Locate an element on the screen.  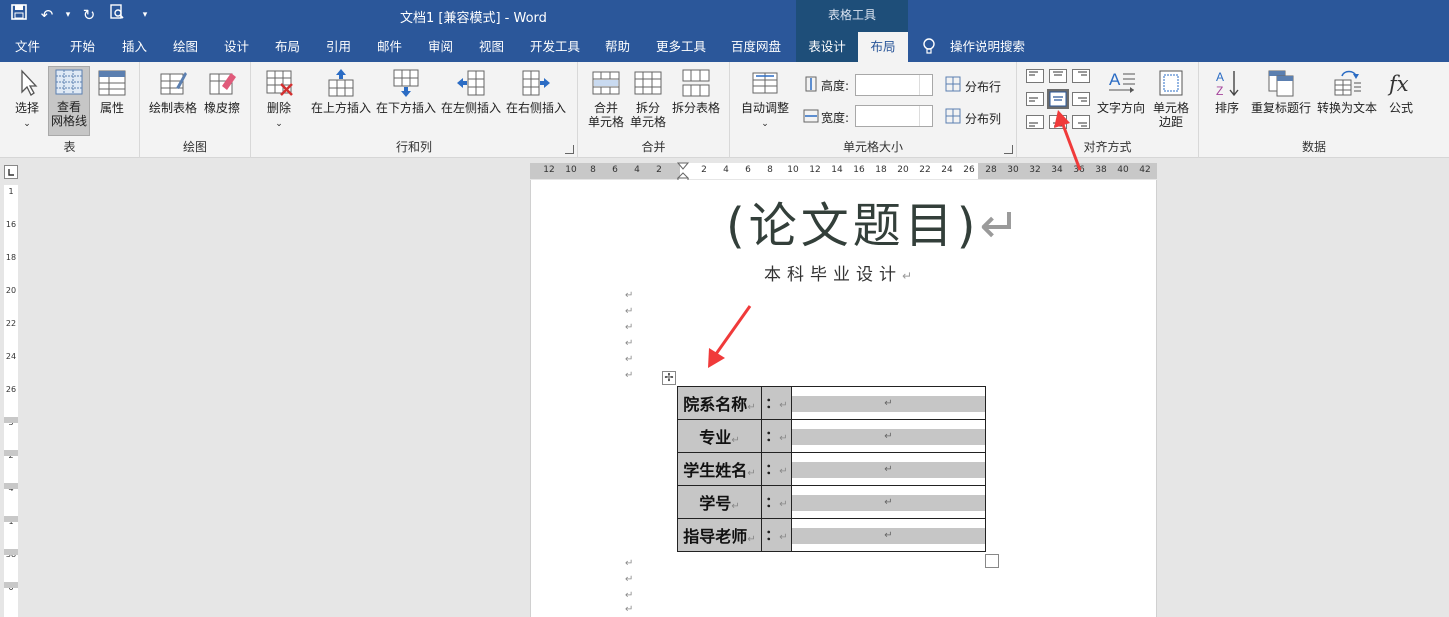
cell-size-dialog-launcher is located at coordinates (1008, 149).